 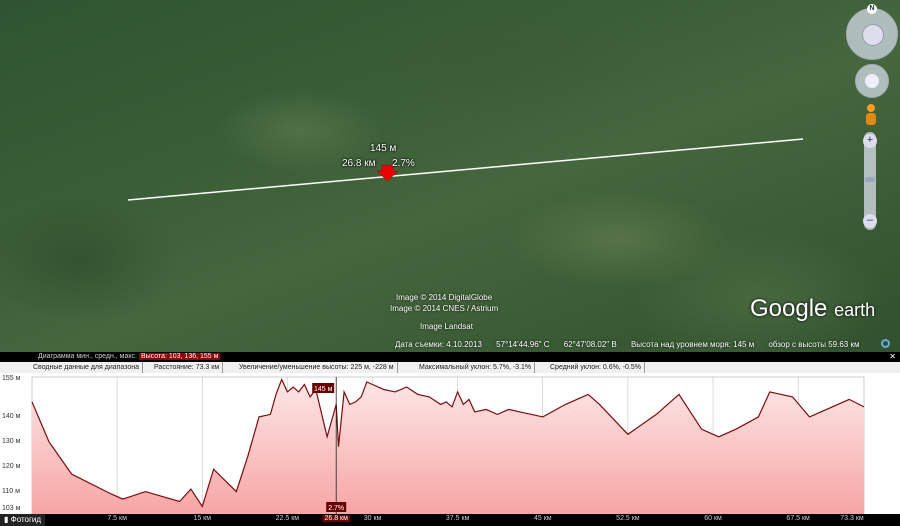 What do you see at coordinates (11, 379) in the screenshot?
I see `y-tick-label: 155 м` at bounding box center [11, 379].